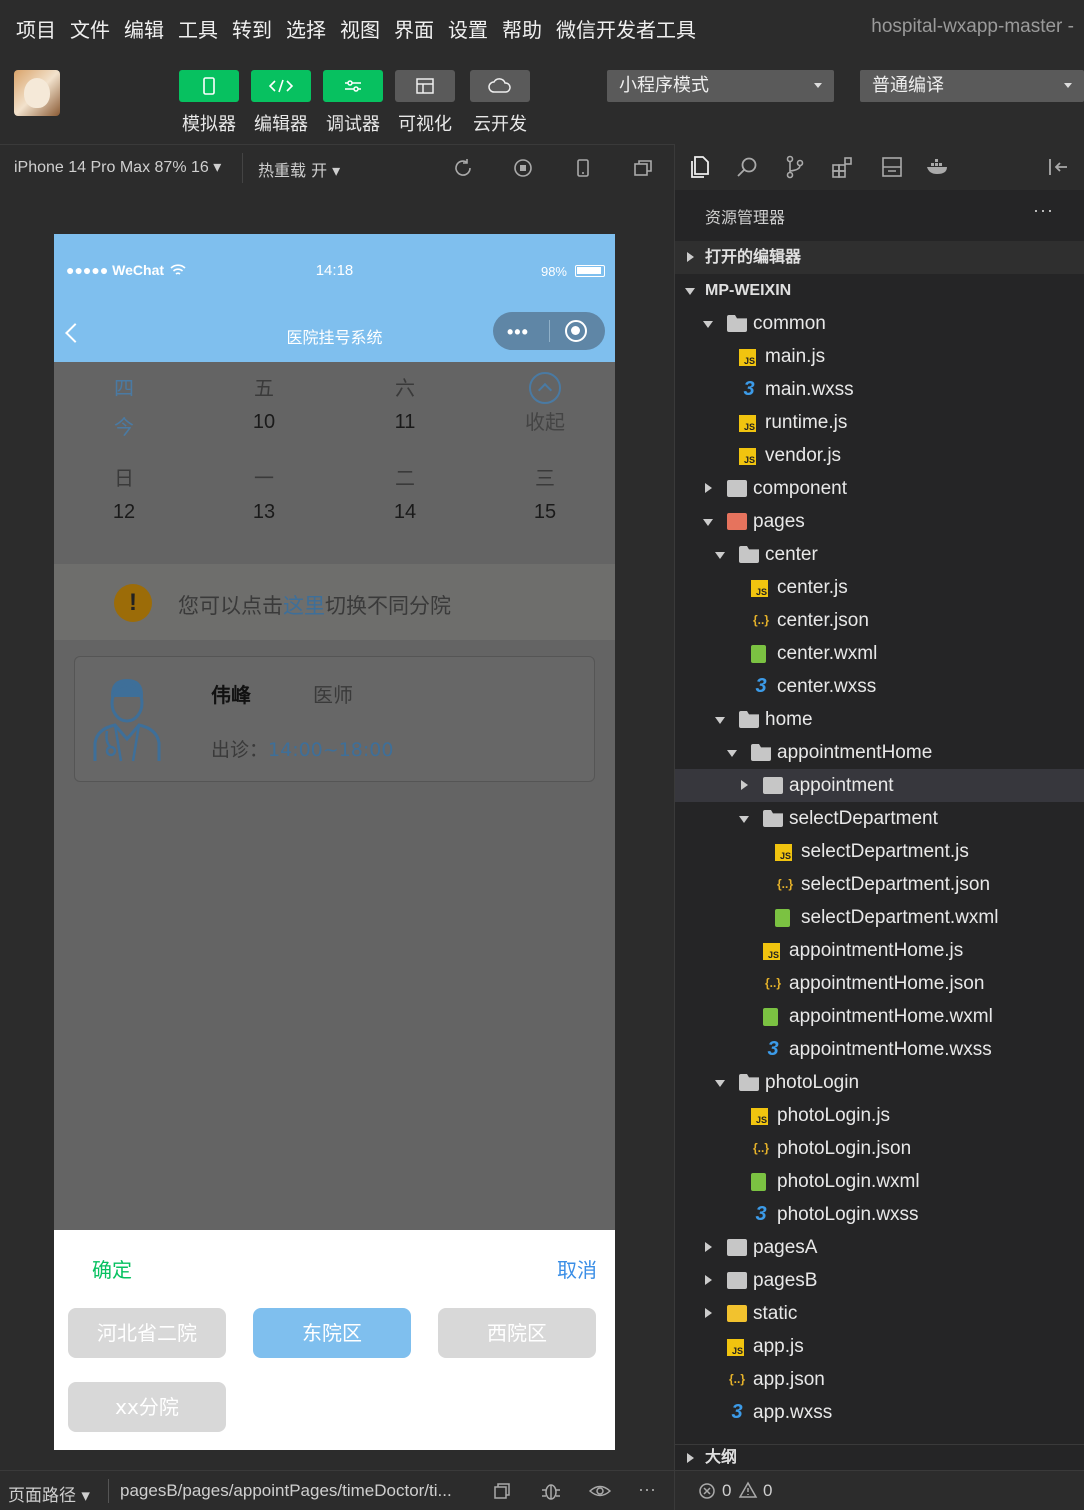  What do you see at coordinates (304, 606) in the screenshot?
I see `switch-branch-link: 这里` at bounding box center [304, 606].